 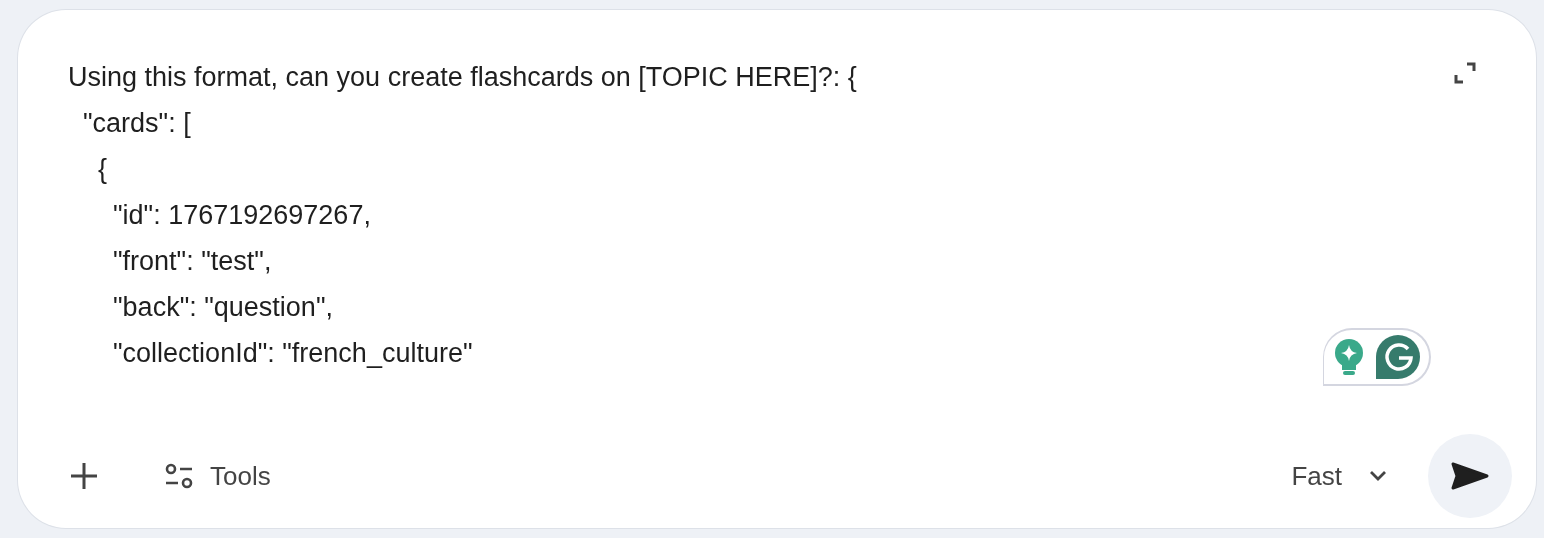 What do you see at coordinates (84, 476) in the screenshot?
I see `plus-icon` at bounding box center [84, 476].